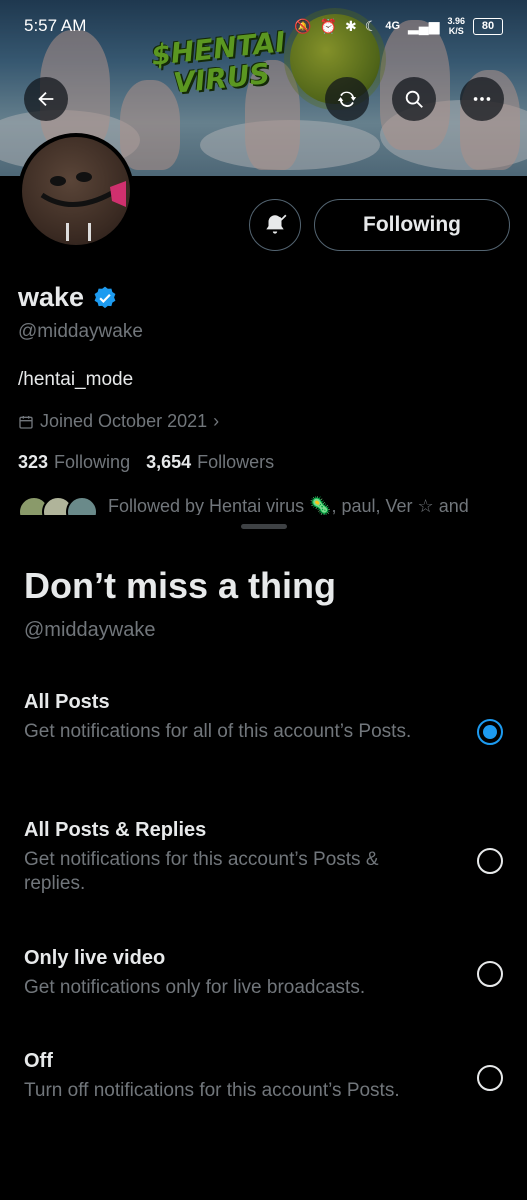 The height and width of the screenshot is (1200, 527). I want to click on network-speed-value: 3.96, so click(456, 21).